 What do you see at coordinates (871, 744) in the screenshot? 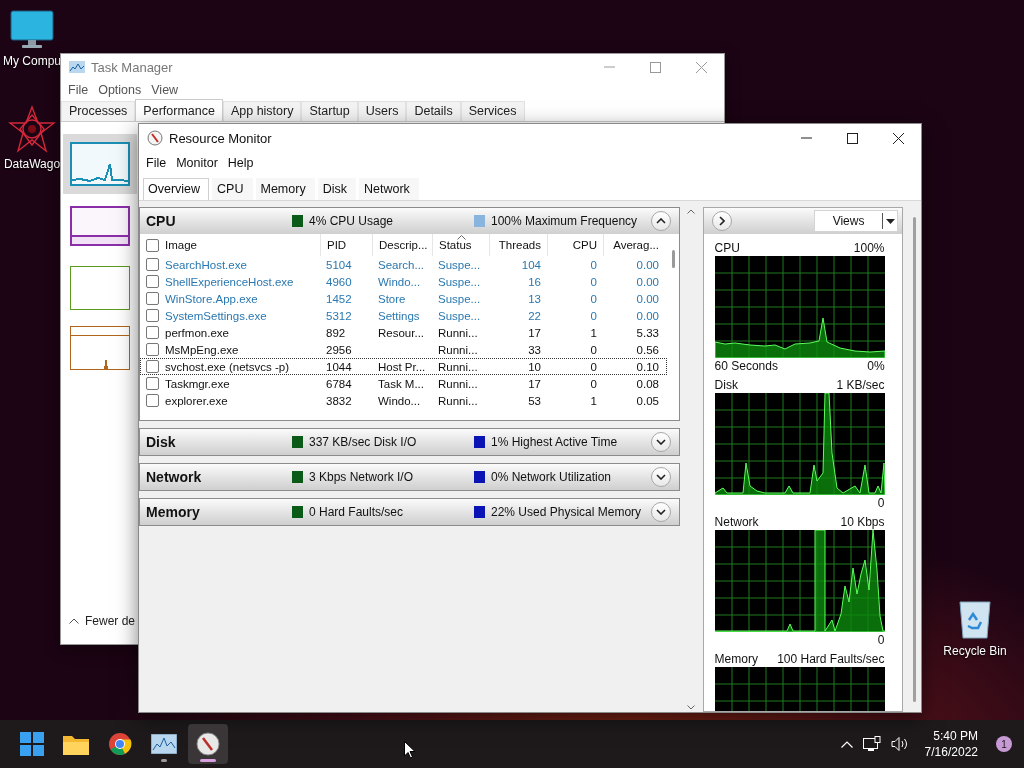
I see `network-icon` at bounding box center [871, 744].